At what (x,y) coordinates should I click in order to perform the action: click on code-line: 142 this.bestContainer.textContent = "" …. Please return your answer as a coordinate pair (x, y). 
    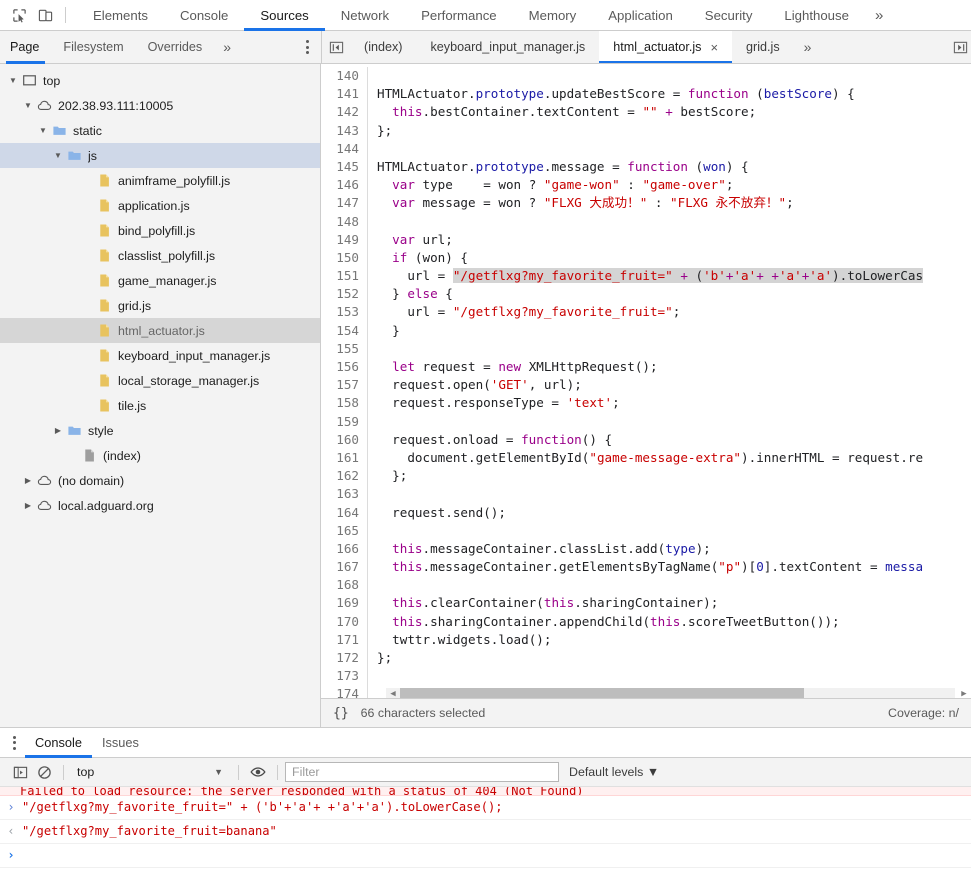
    Looking at the image, I should click on (646, 112).